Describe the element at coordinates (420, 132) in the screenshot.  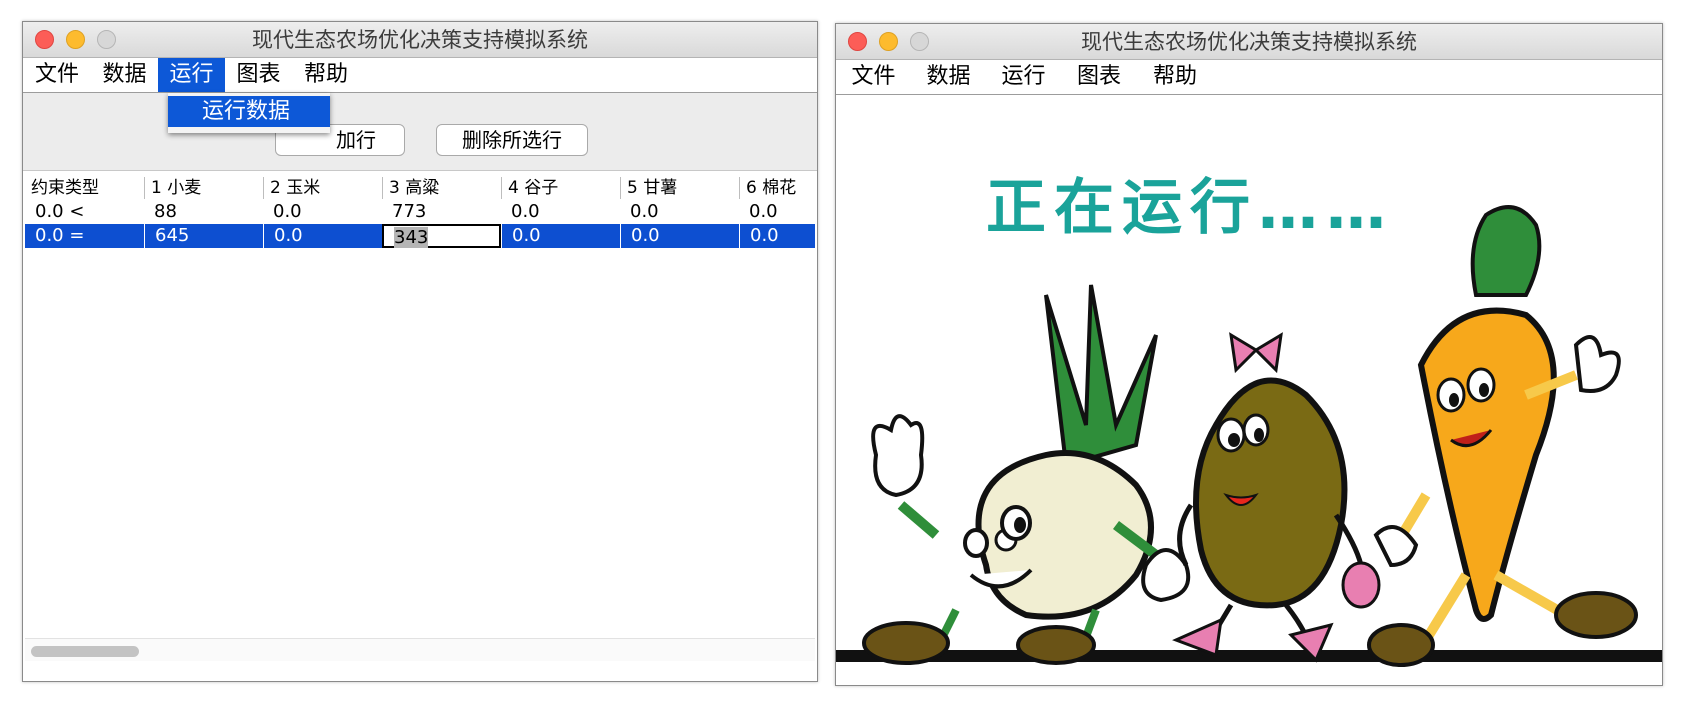
I see `toolbar: 加行 删除所选行` at that location.